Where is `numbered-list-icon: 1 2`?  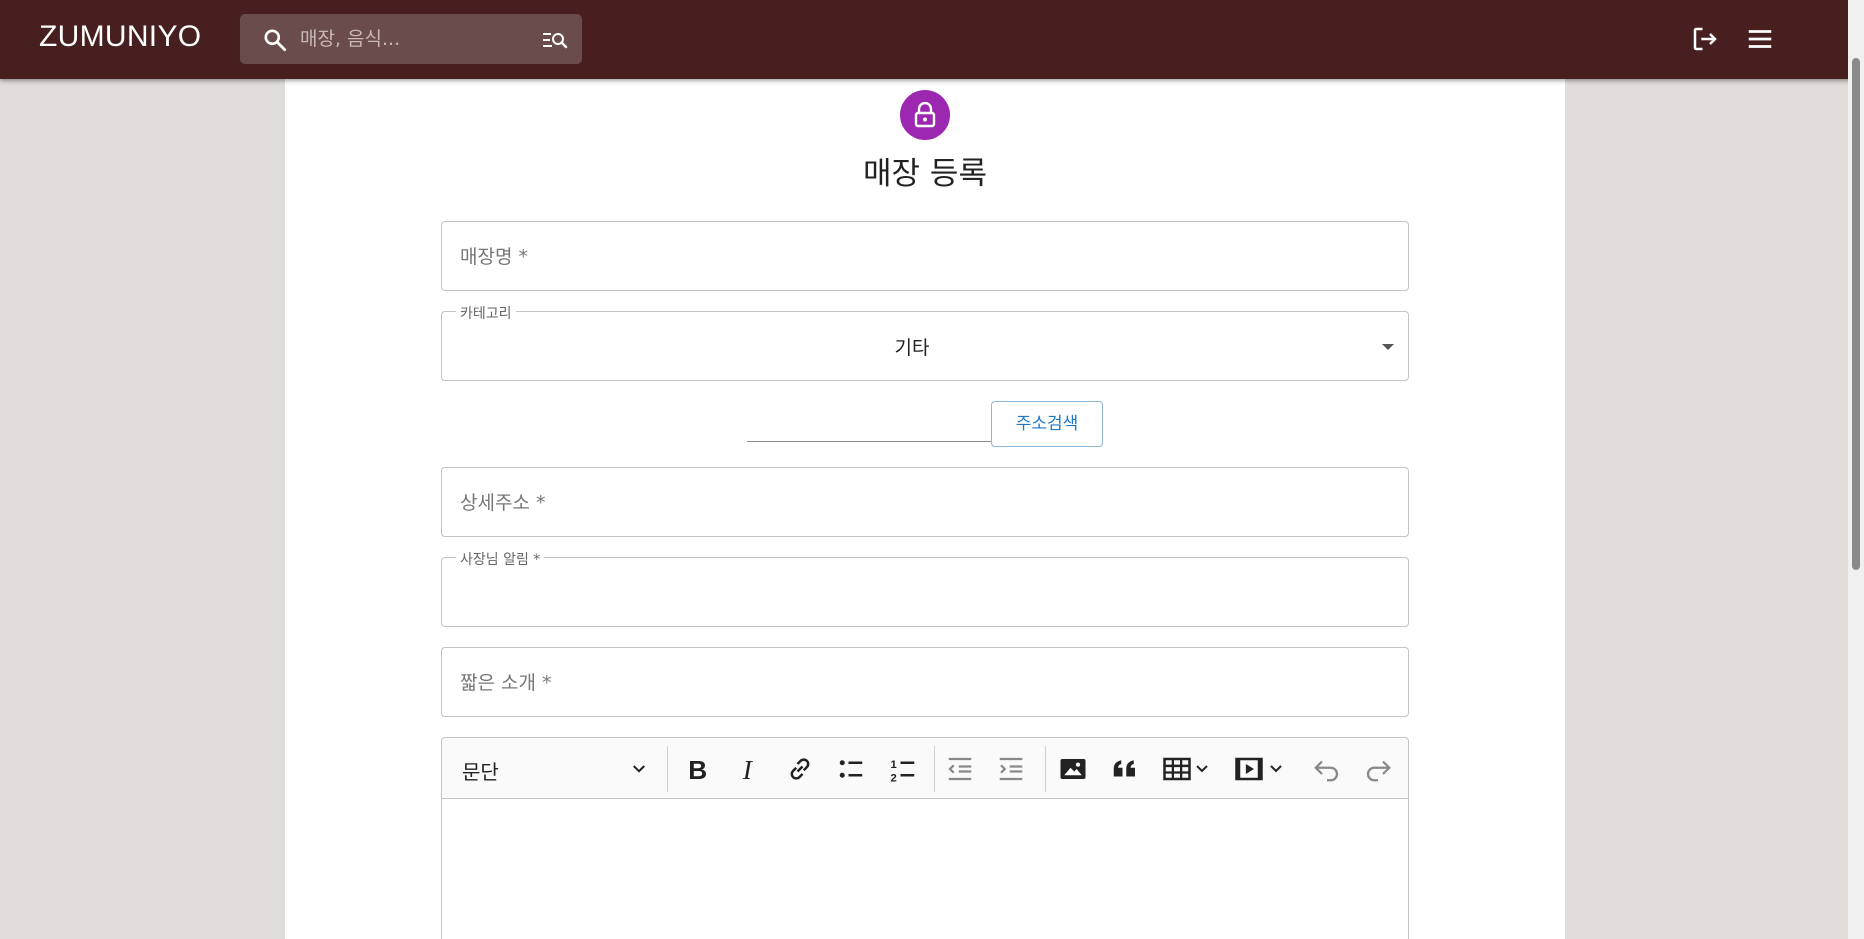 numbered-list-icon: 1 2 is located at coordinates (903, 769).